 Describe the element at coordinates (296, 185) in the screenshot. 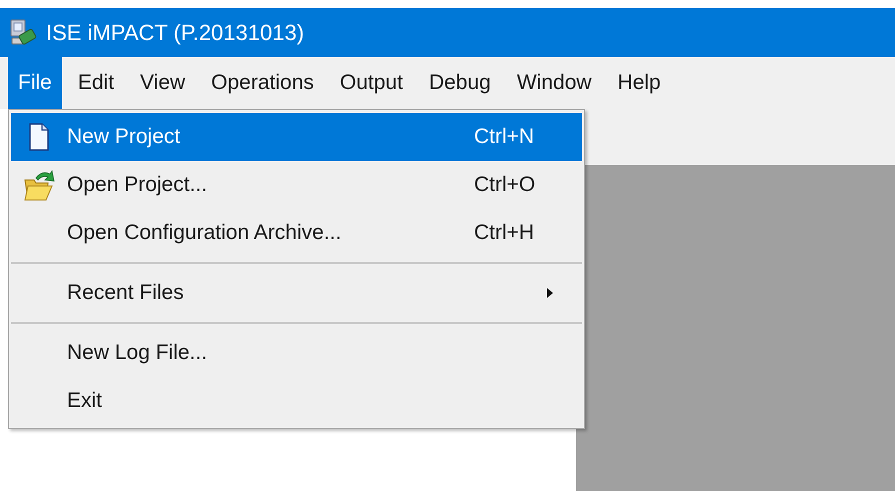

I see `menu-entry: Open Project... Ctrl+O` at that location.